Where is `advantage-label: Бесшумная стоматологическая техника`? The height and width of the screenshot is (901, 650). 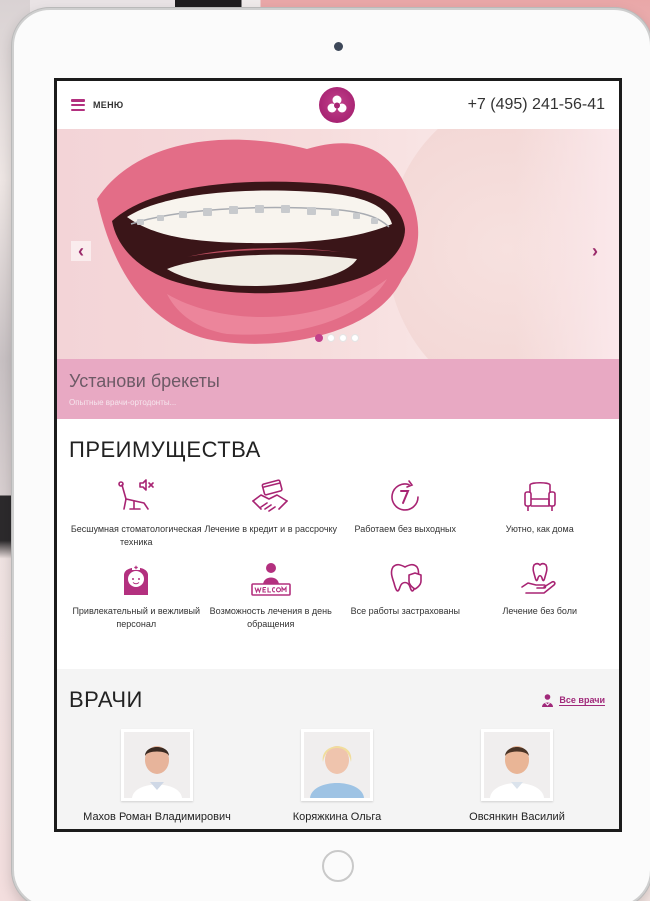 advantage-label: Бесшумная стоматологическая техника is located at coordinates (136, 535).